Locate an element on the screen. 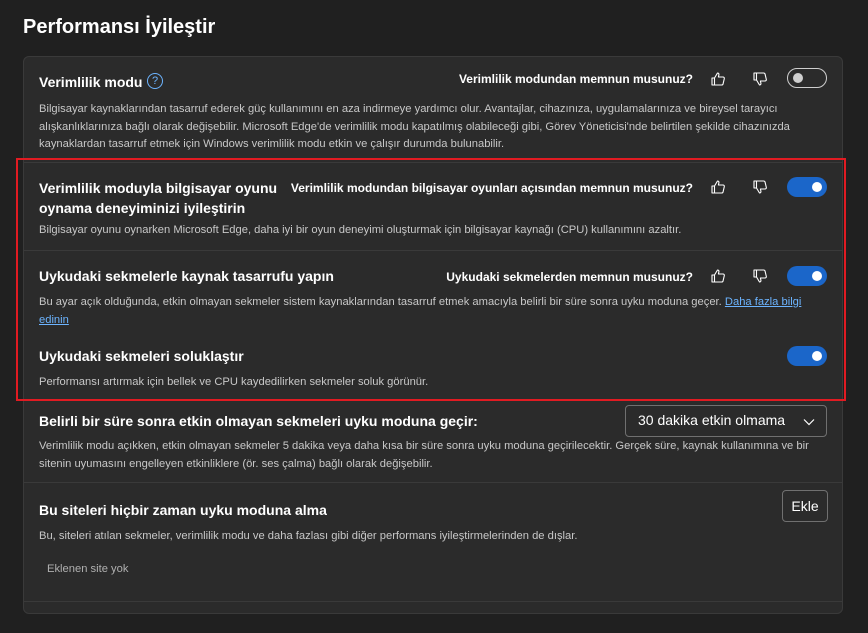 The height and width of the screenshot is (633, 868). gaming-title-line2: oynama deneyiminizi iyileştirin is located at coordinates (142, 208).